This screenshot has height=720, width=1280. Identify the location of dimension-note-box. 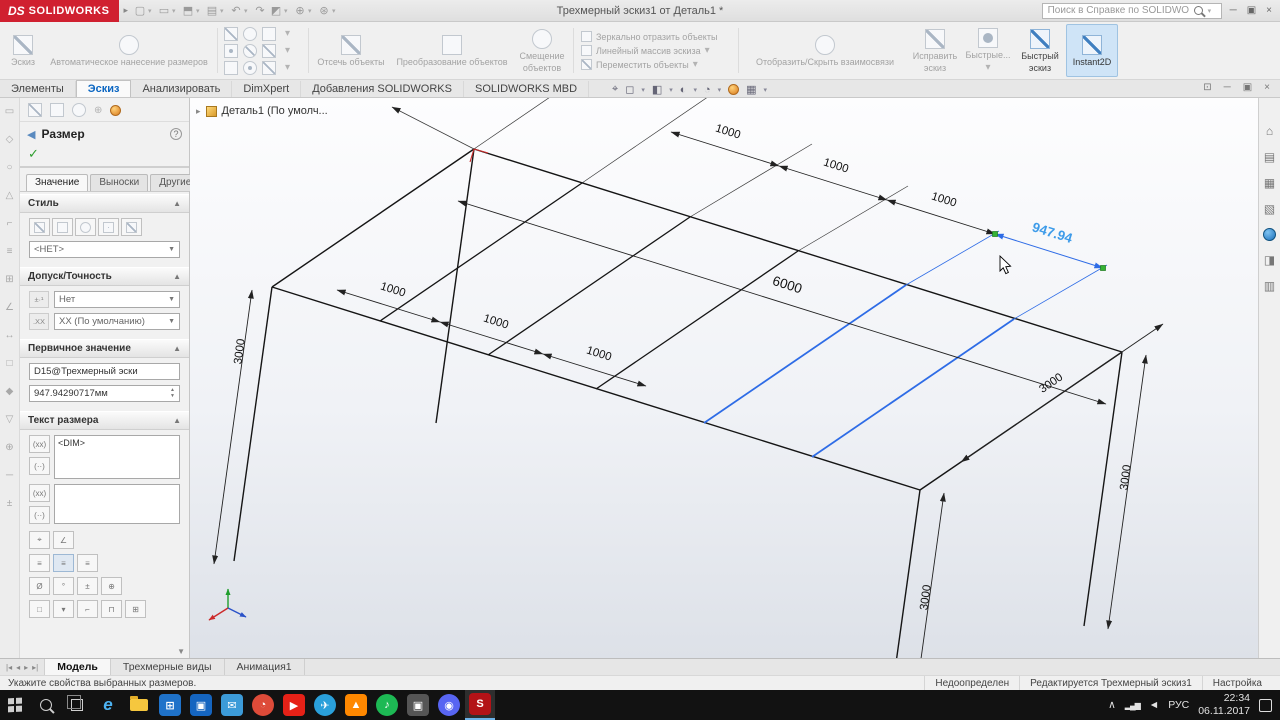
(117, 504).